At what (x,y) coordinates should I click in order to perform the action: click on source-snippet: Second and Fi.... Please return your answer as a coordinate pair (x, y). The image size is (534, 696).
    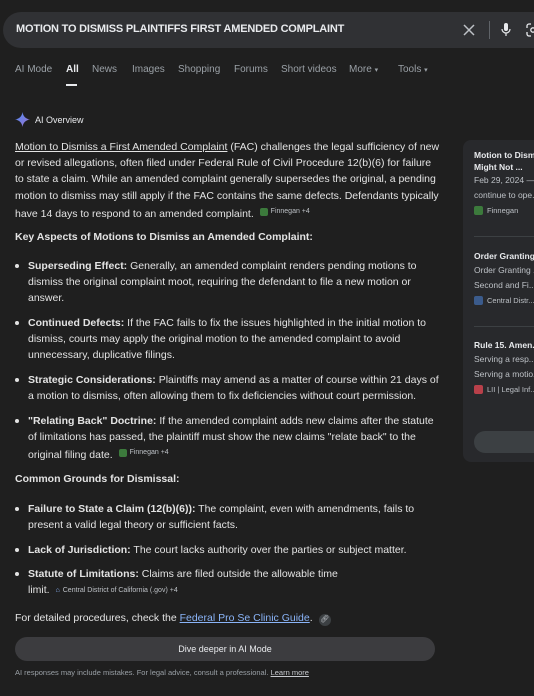
    Looking at the image, I should click on (504, 284).